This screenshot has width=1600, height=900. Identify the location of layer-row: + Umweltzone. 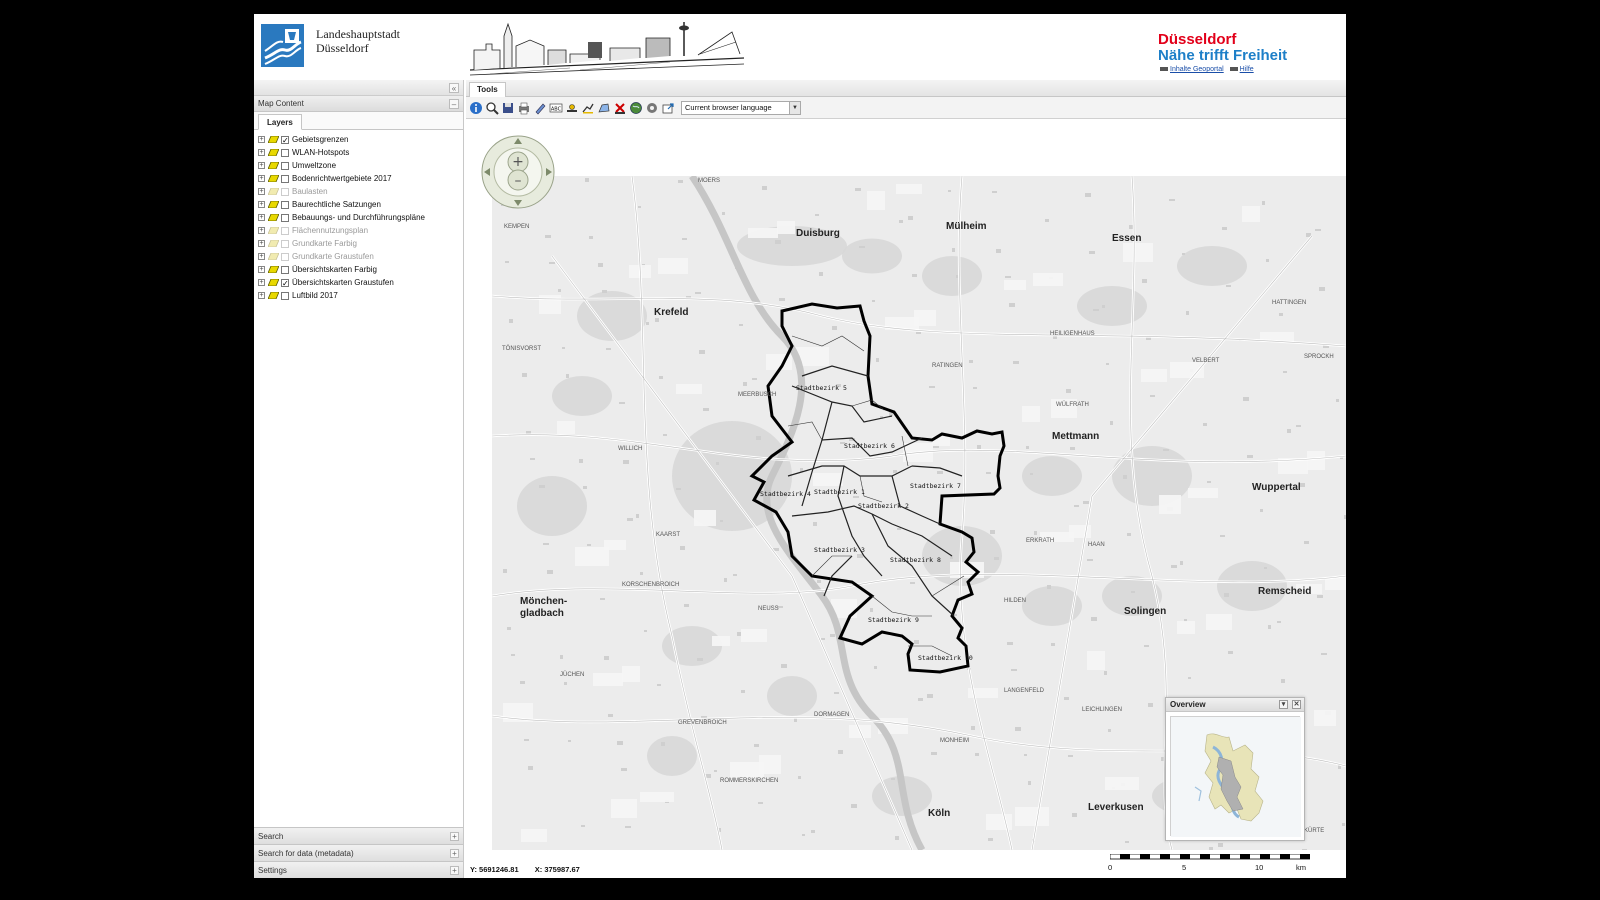
(358, 165).